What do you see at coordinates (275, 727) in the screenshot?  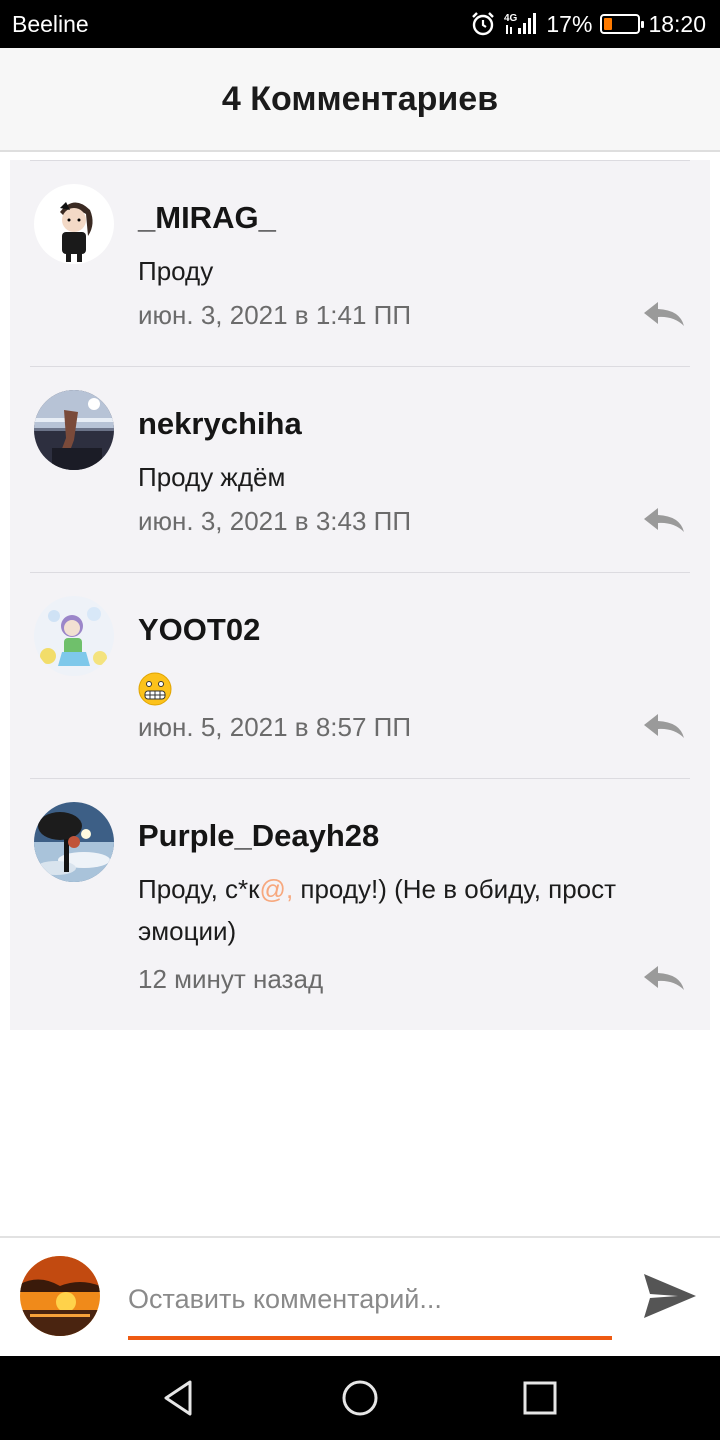 I see `comment-timestamp: июн. 5, 2021 в 8:57 ПП` at bounding box center [275, 727].